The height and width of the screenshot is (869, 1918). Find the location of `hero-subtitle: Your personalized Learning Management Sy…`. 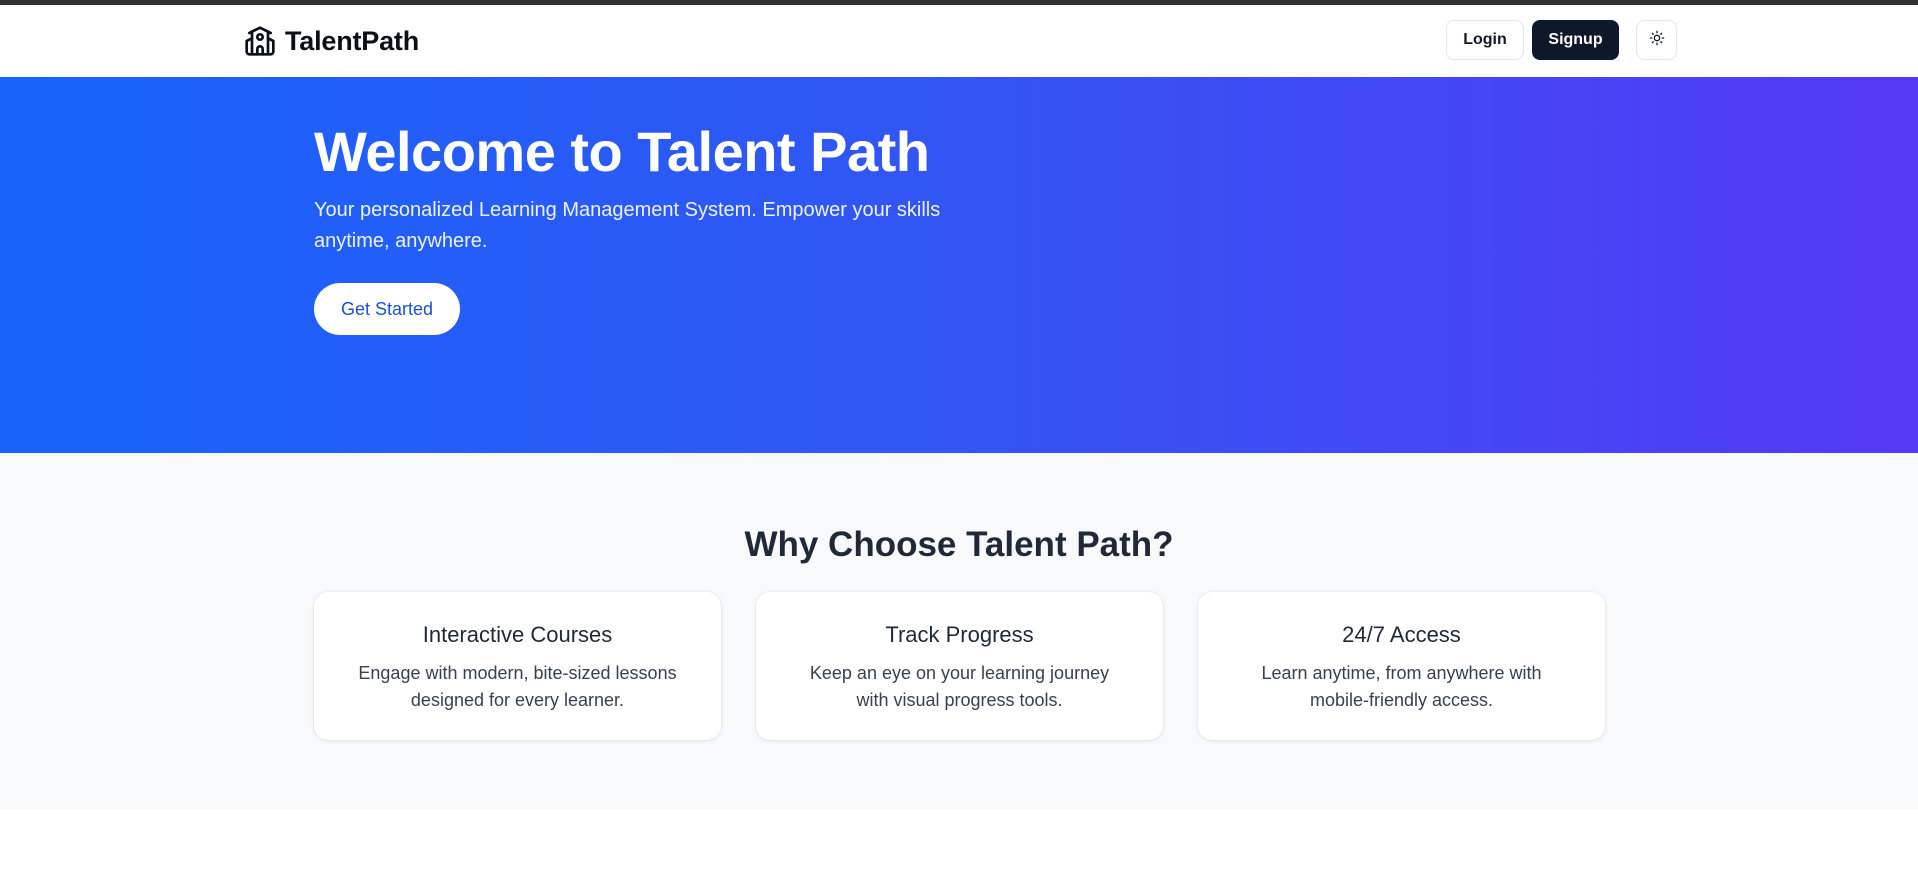

hero-subtitle: Your personalized Learning Management Sy… is located at coordinates (627, 225).